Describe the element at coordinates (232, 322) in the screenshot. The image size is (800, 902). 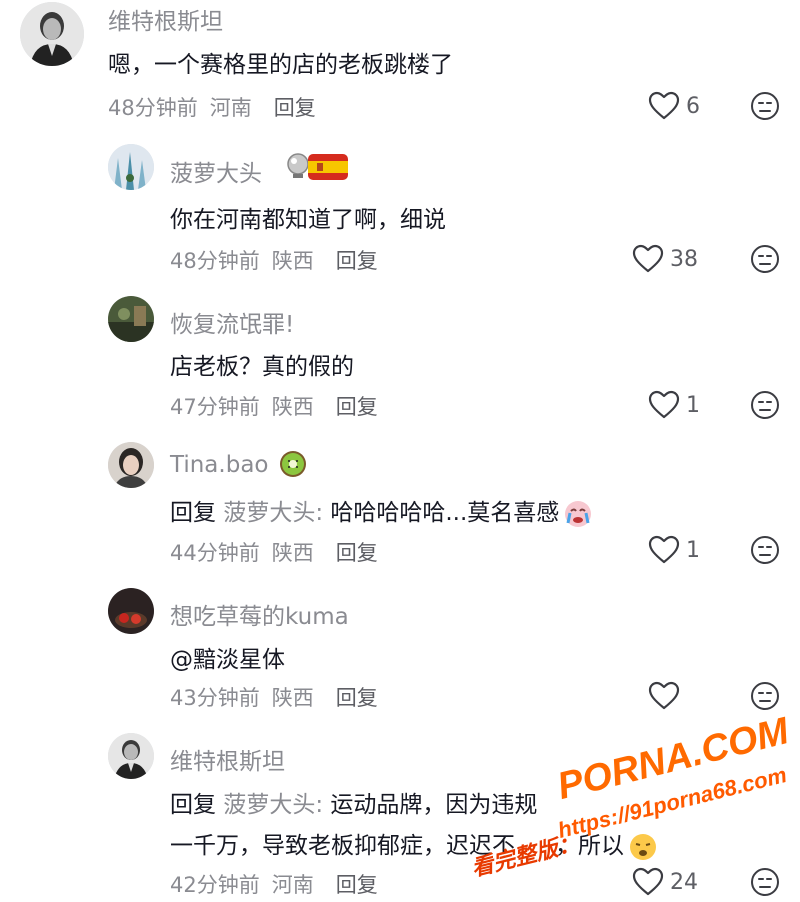
I see `comment-username: 恢复流氓罪!` at that location.